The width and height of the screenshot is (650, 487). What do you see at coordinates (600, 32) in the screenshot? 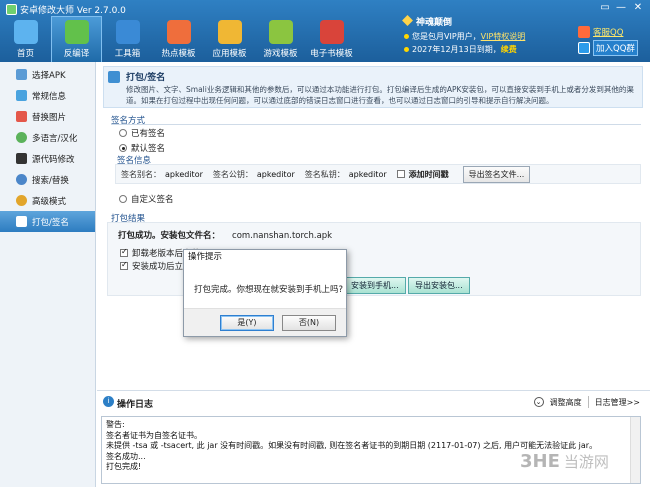
I see `qq-service-link: 客服QQ` at bounding box center [600, 32].